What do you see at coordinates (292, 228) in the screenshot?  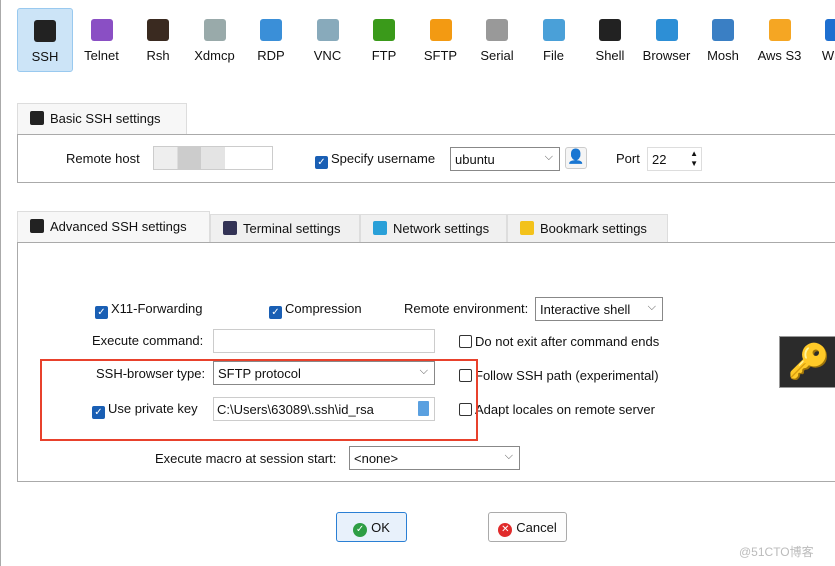 I see `tab-label: Terminal settings` at bounding box center [292, 228].